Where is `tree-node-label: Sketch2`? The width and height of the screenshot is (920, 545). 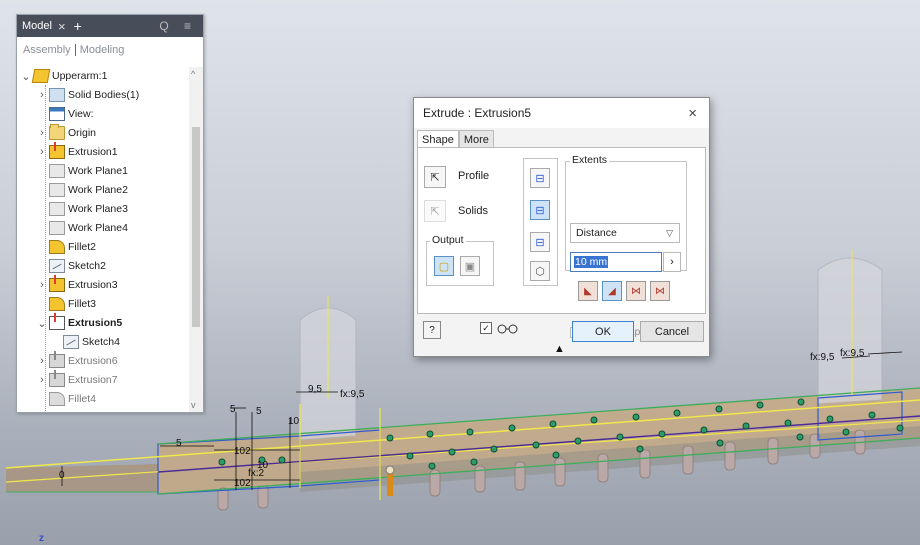
tree-node-label: Sketch2 is located at coordinates (87, 266).